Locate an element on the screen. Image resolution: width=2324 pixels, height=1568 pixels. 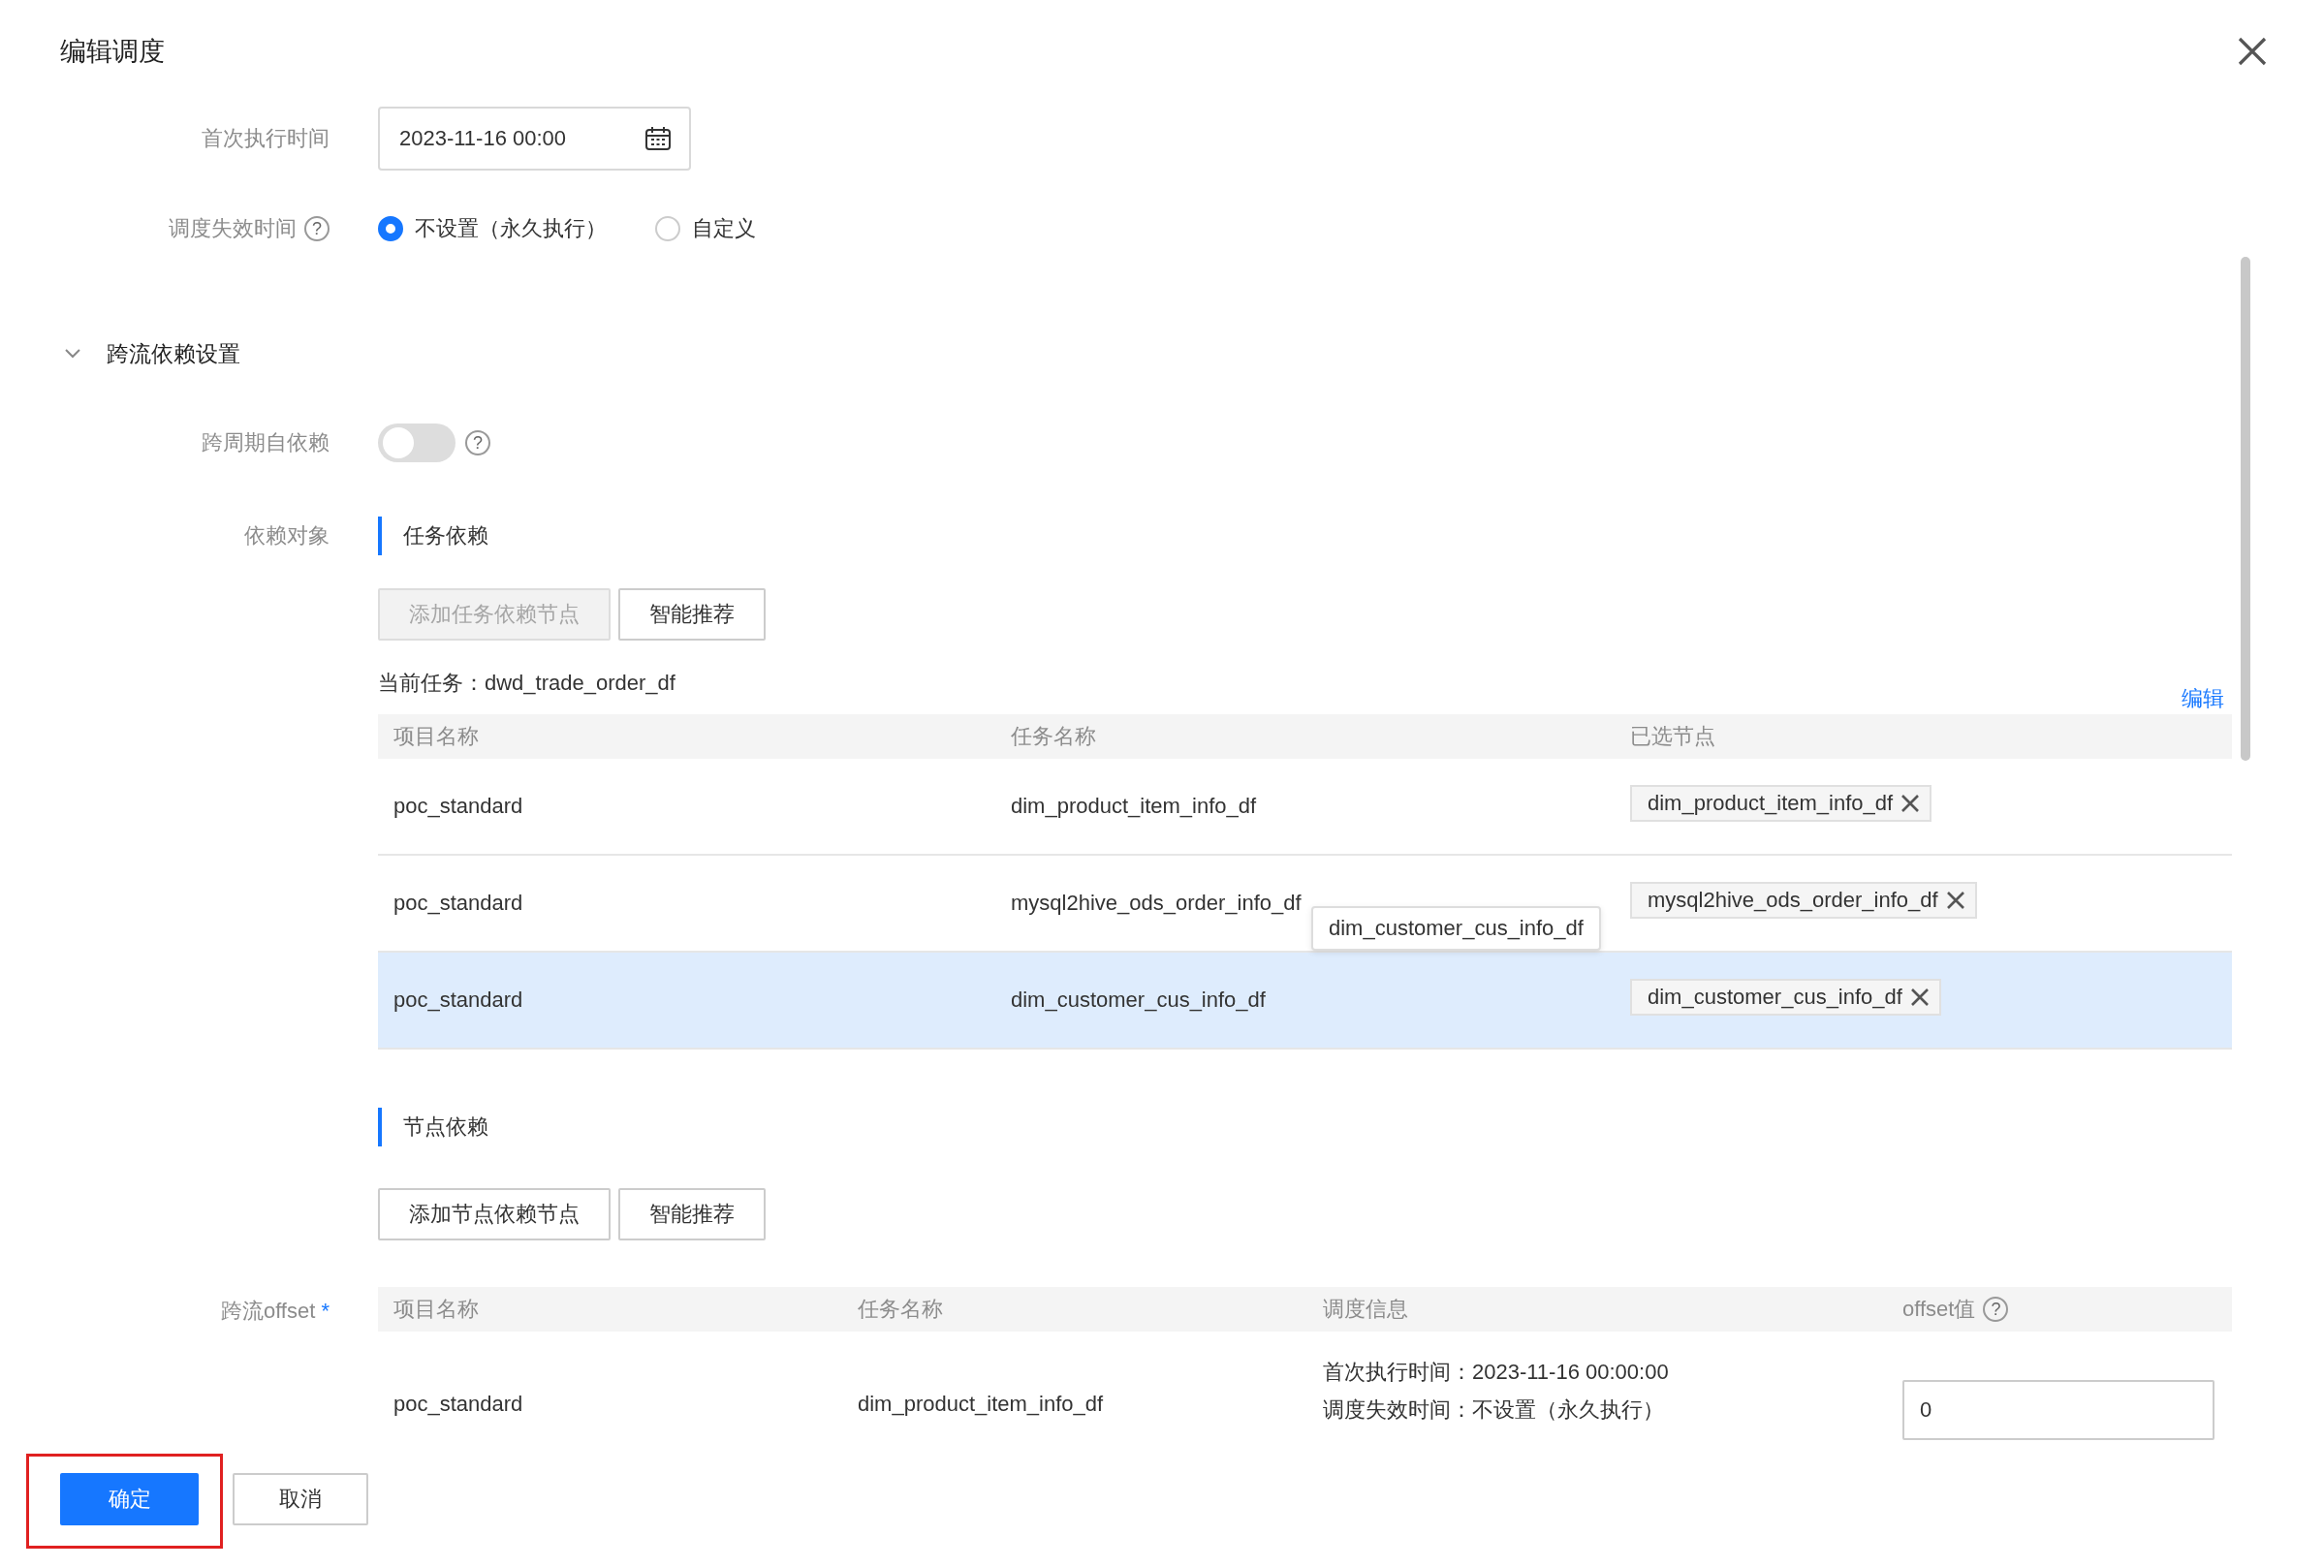
edit-link: 编辑 is located at coordinates (2203, 698).